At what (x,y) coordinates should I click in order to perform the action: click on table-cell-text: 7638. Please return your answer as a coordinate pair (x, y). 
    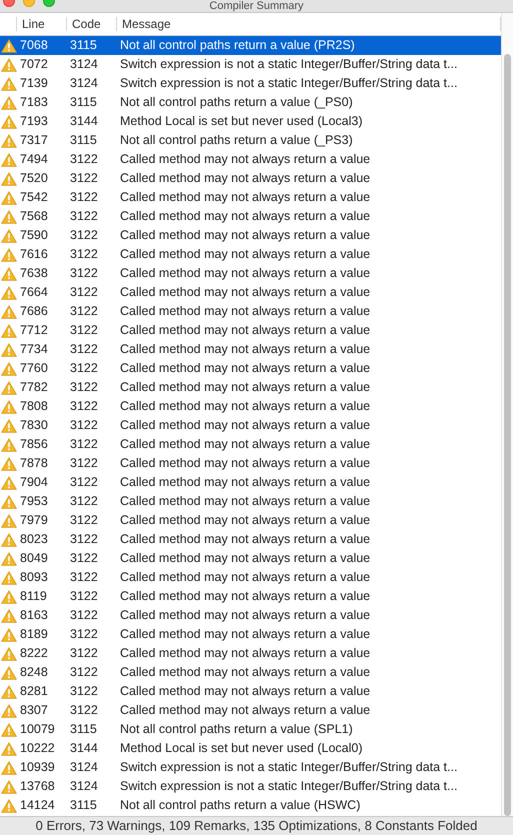
    Looking at the image, I should click on (34, 273).